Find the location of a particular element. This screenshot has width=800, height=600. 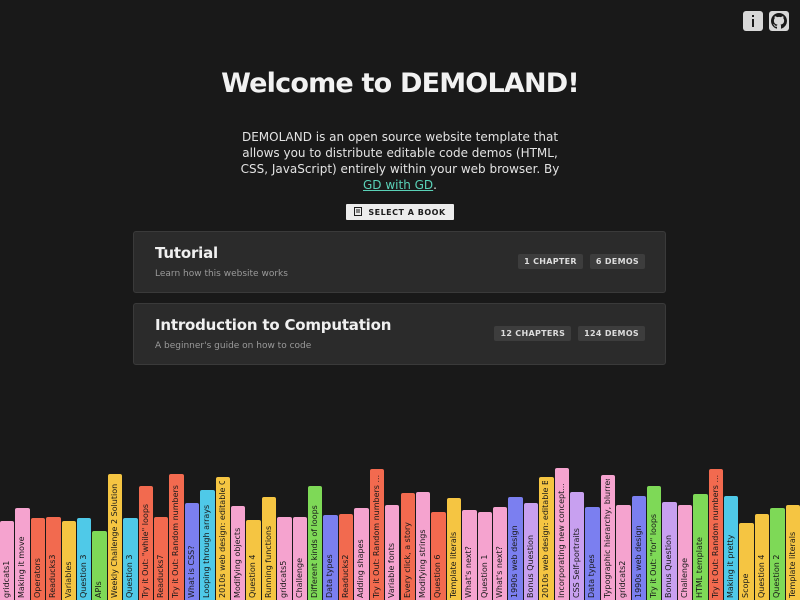

shelf-book: Making it move is located at coordinates (22, 554).